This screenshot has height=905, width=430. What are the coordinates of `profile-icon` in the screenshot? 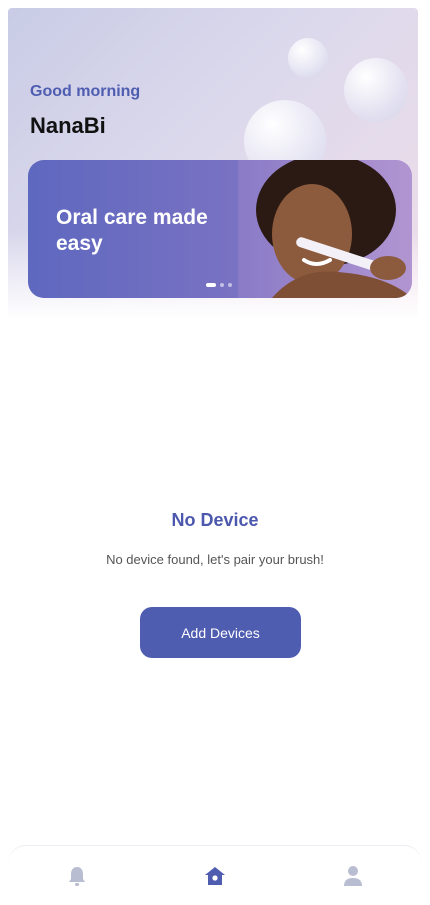 It's located at (353, 875).